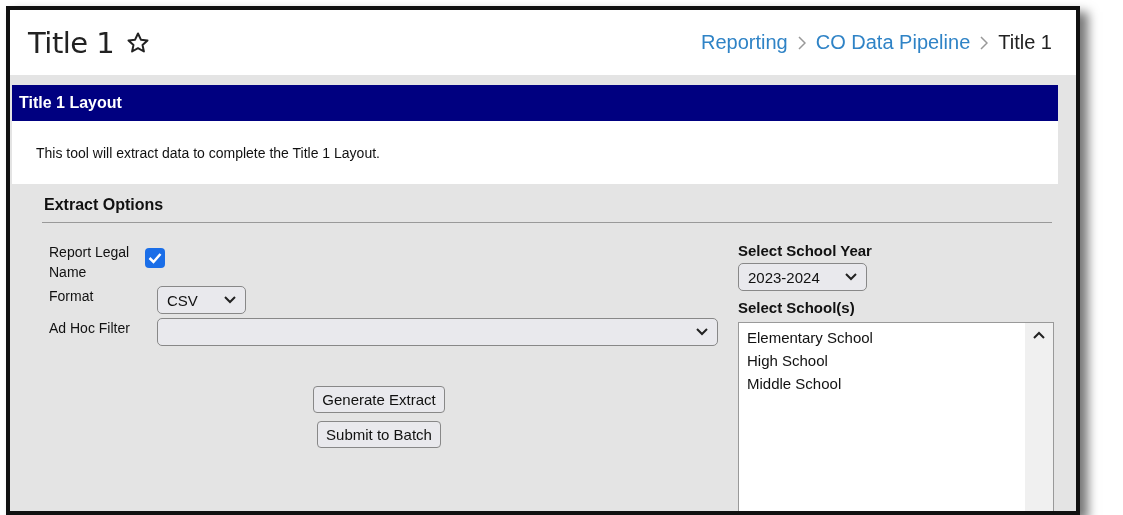 The height and width of the screenshot is (515, 1123). I want to click on field-label: Format, so click(72, 296).